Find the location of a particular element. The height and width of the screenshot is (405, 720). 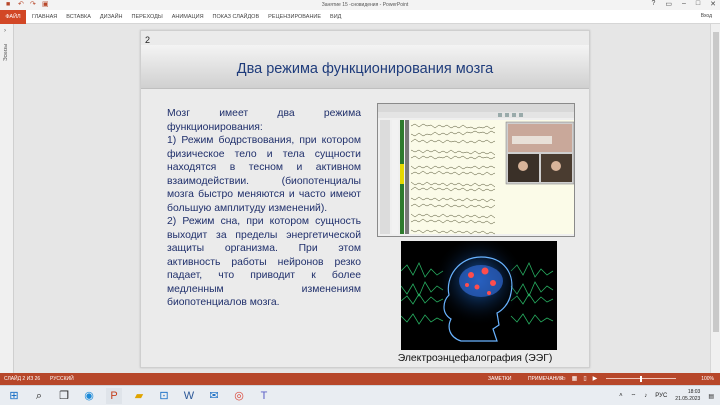

thumbnails-panel: › Эскизы is located at coordinates (7, 198).